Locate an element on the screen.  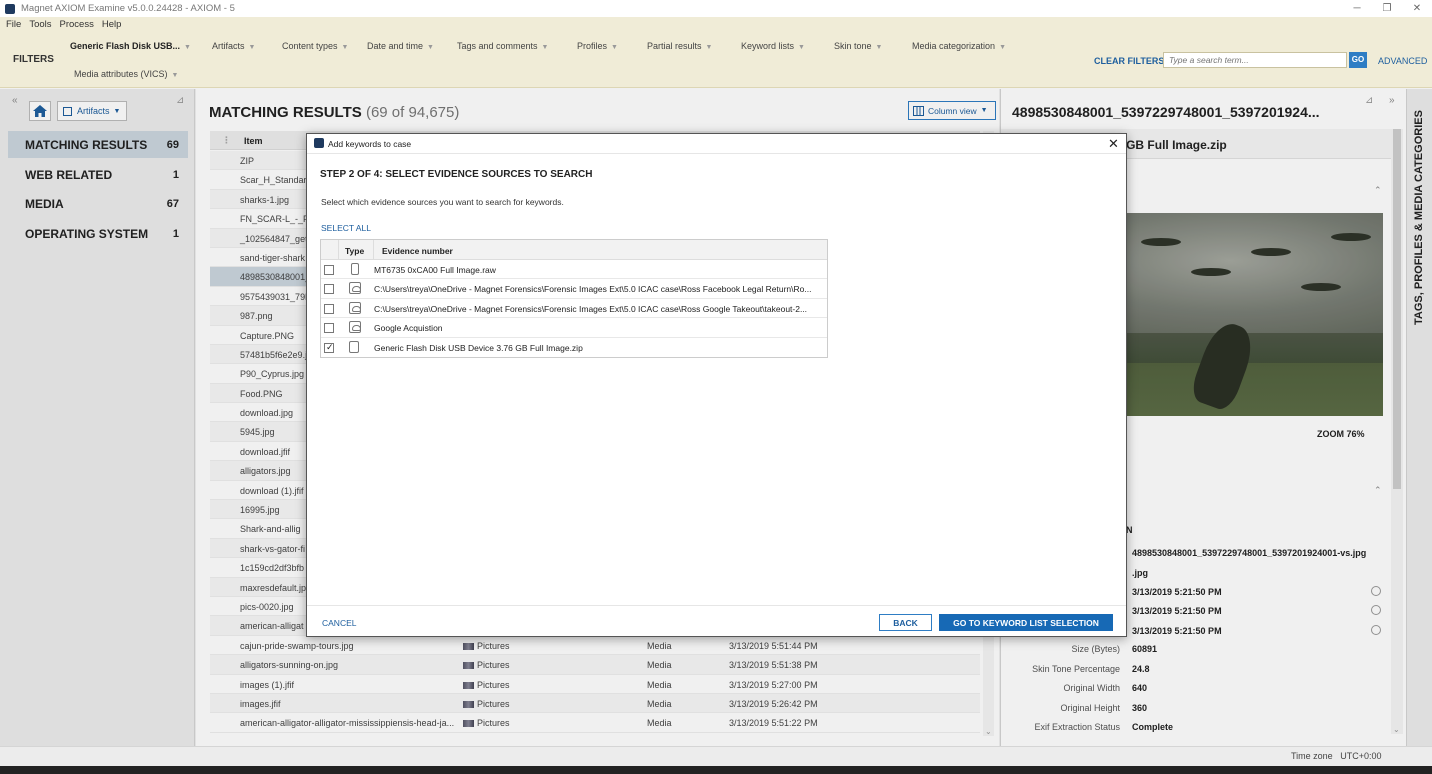
timezone-label: Time zone is located at coordinates (1312, 756).